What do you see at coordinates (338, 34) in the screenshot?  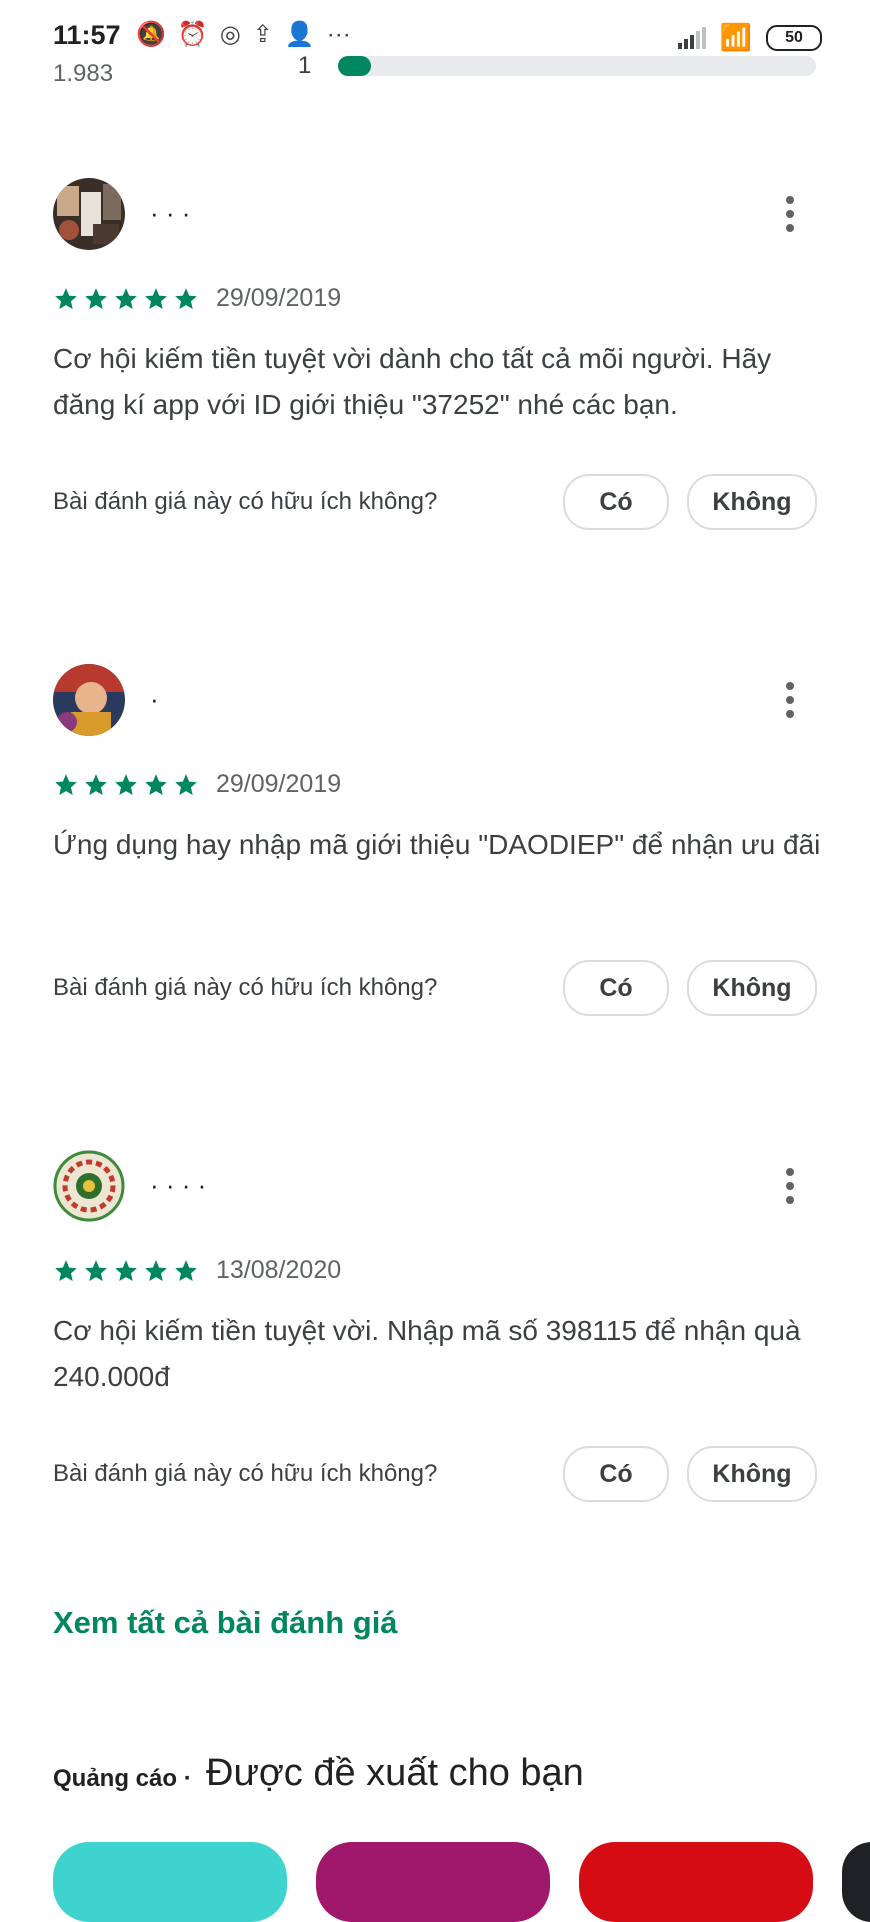 I see `more-icon: ···` at bounding box center [338, 34].